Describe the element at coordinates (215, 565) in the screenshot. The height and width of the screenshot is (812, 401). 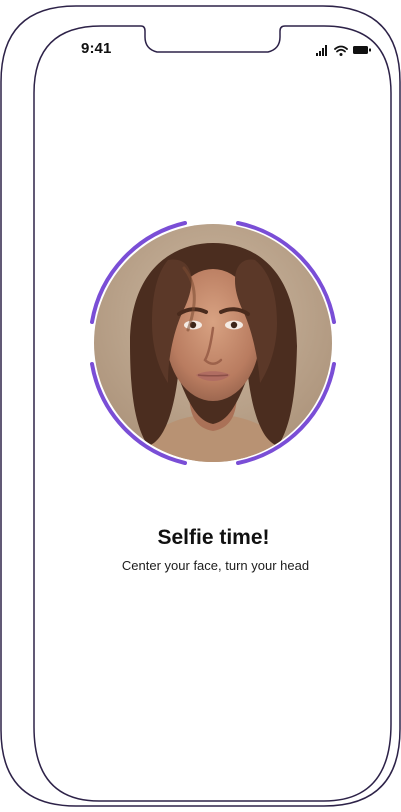
I see `selfie-instructions: Center your face, turn your head` at that location.